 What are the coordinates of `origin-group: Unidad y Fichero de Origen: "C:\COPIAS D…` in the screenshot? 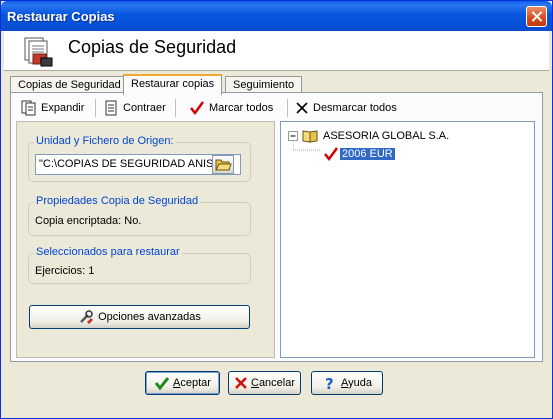 It's located at (139, 158).